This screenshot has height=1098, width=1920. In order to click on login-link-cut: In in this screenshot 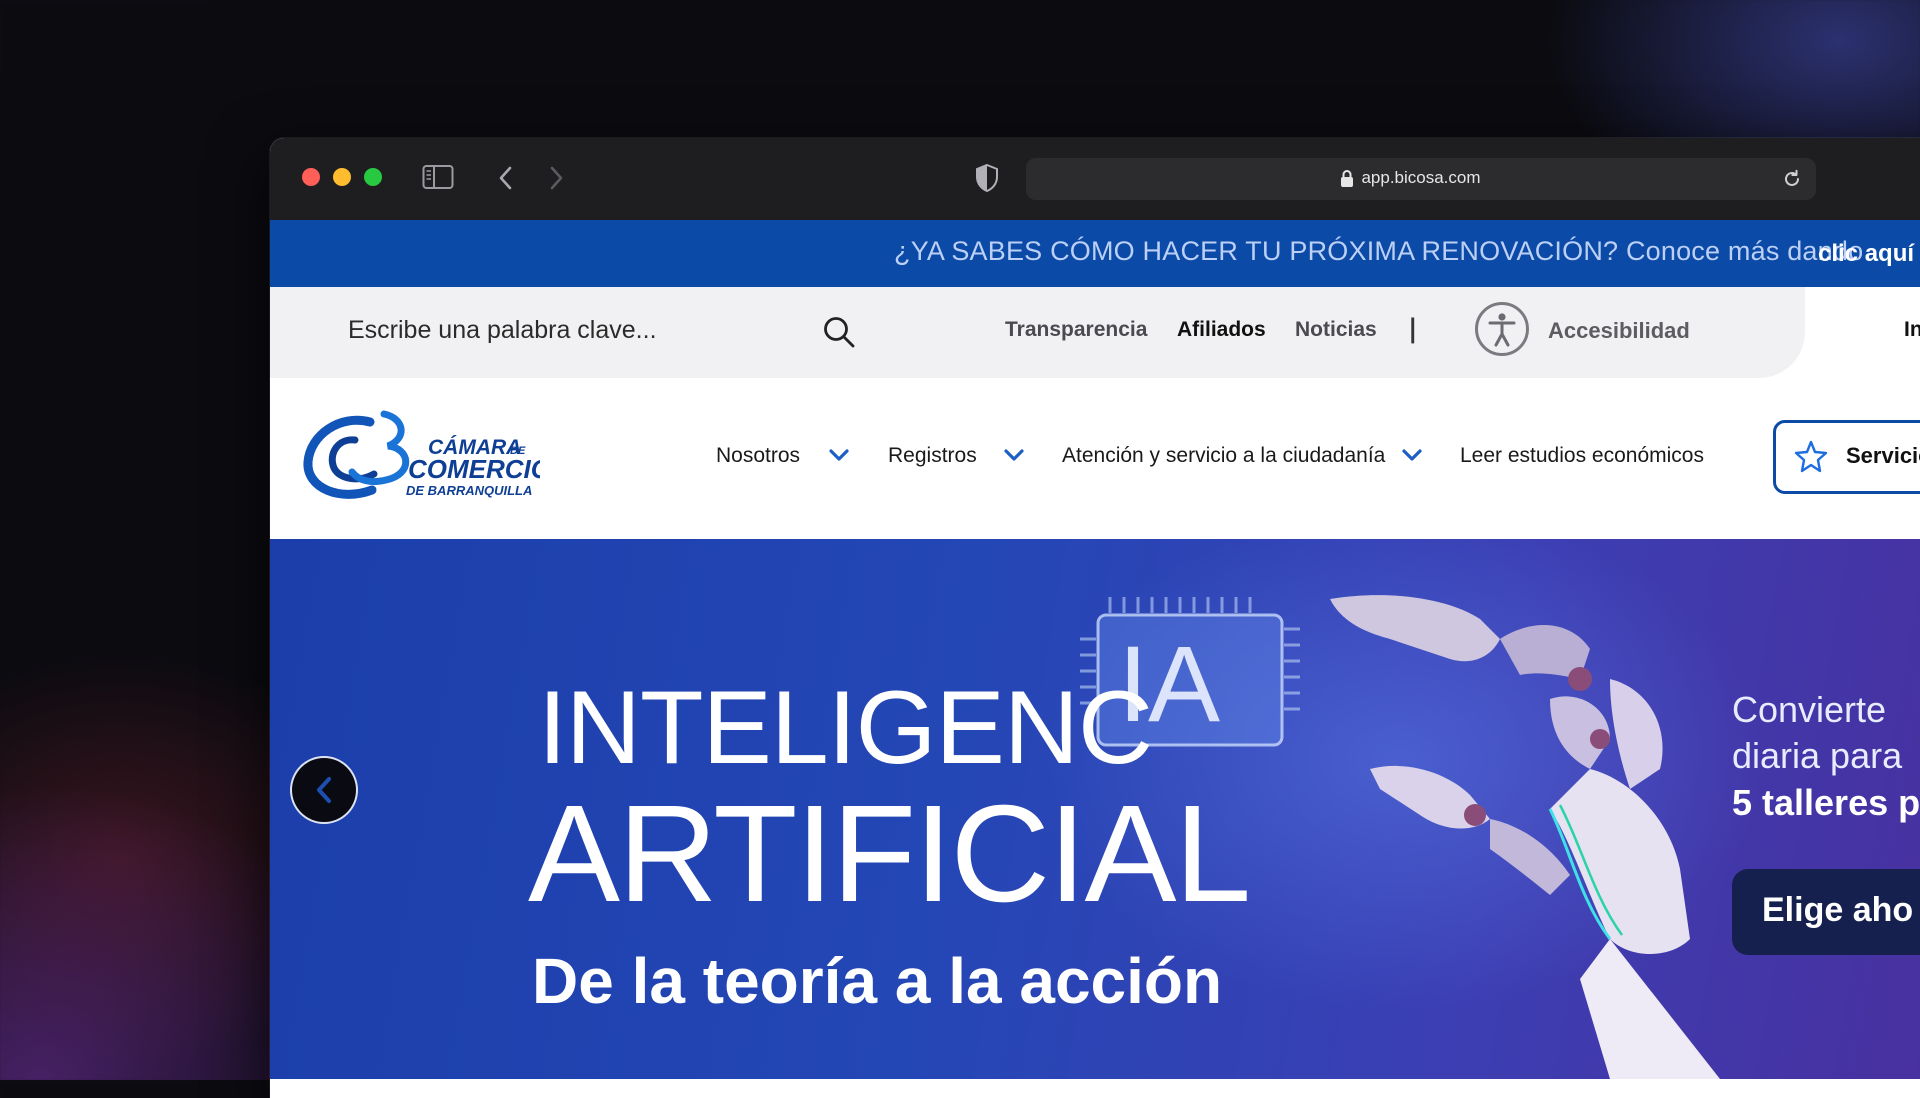, I will do `click(1912, 330)`.